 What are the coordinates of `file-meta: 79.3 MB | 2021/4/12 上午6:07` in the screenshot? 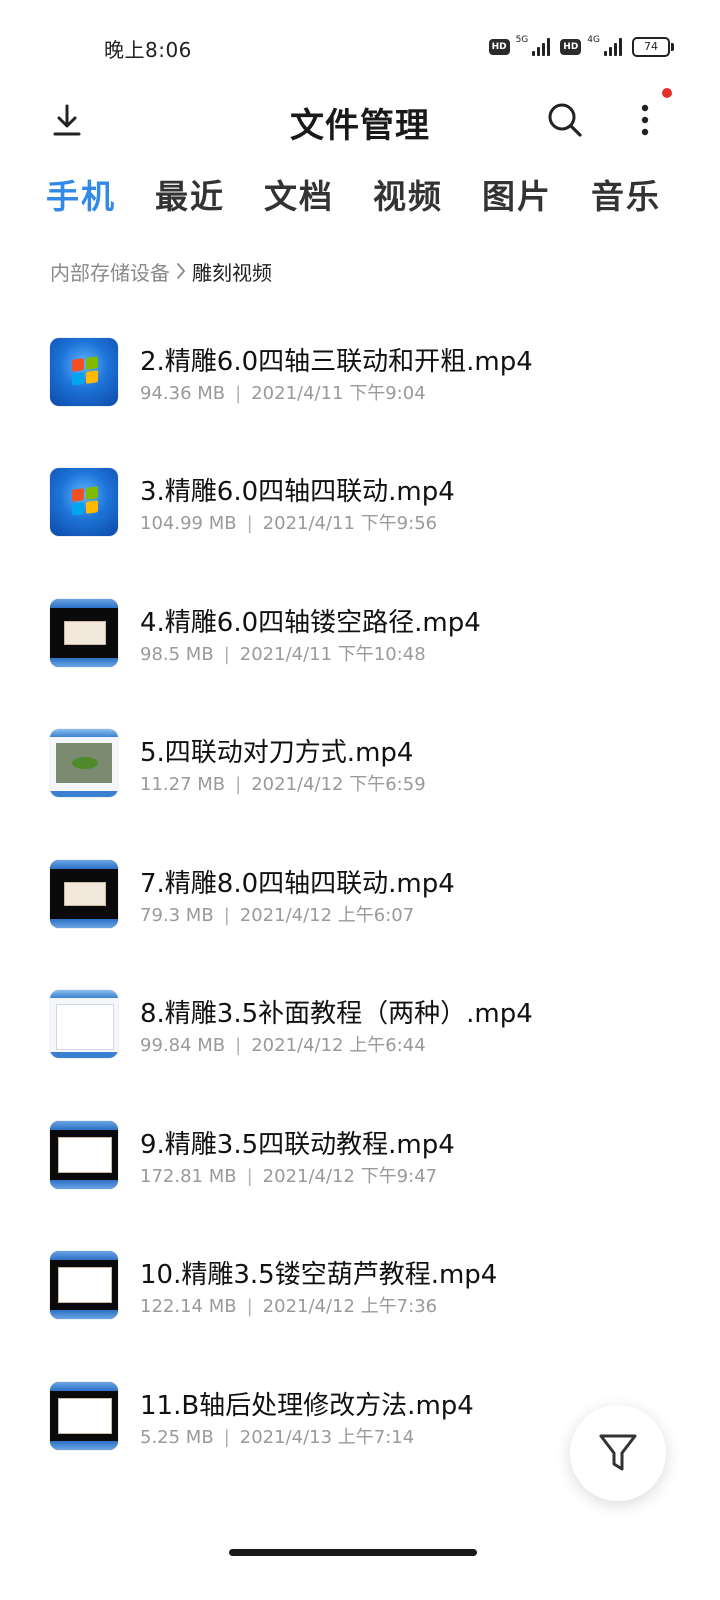 It's located at (277, 915).